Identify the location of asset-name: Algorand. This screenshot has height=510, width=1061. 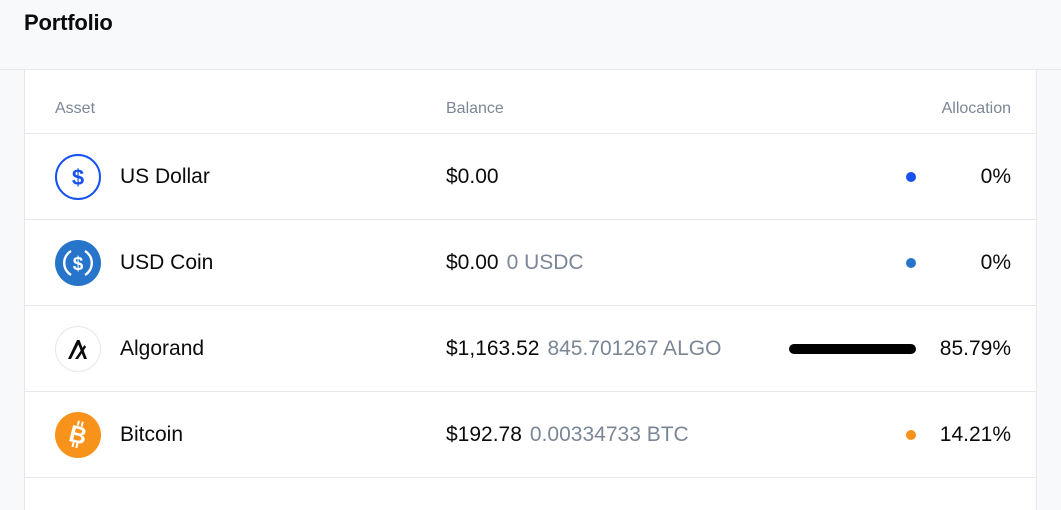
(162, 348).